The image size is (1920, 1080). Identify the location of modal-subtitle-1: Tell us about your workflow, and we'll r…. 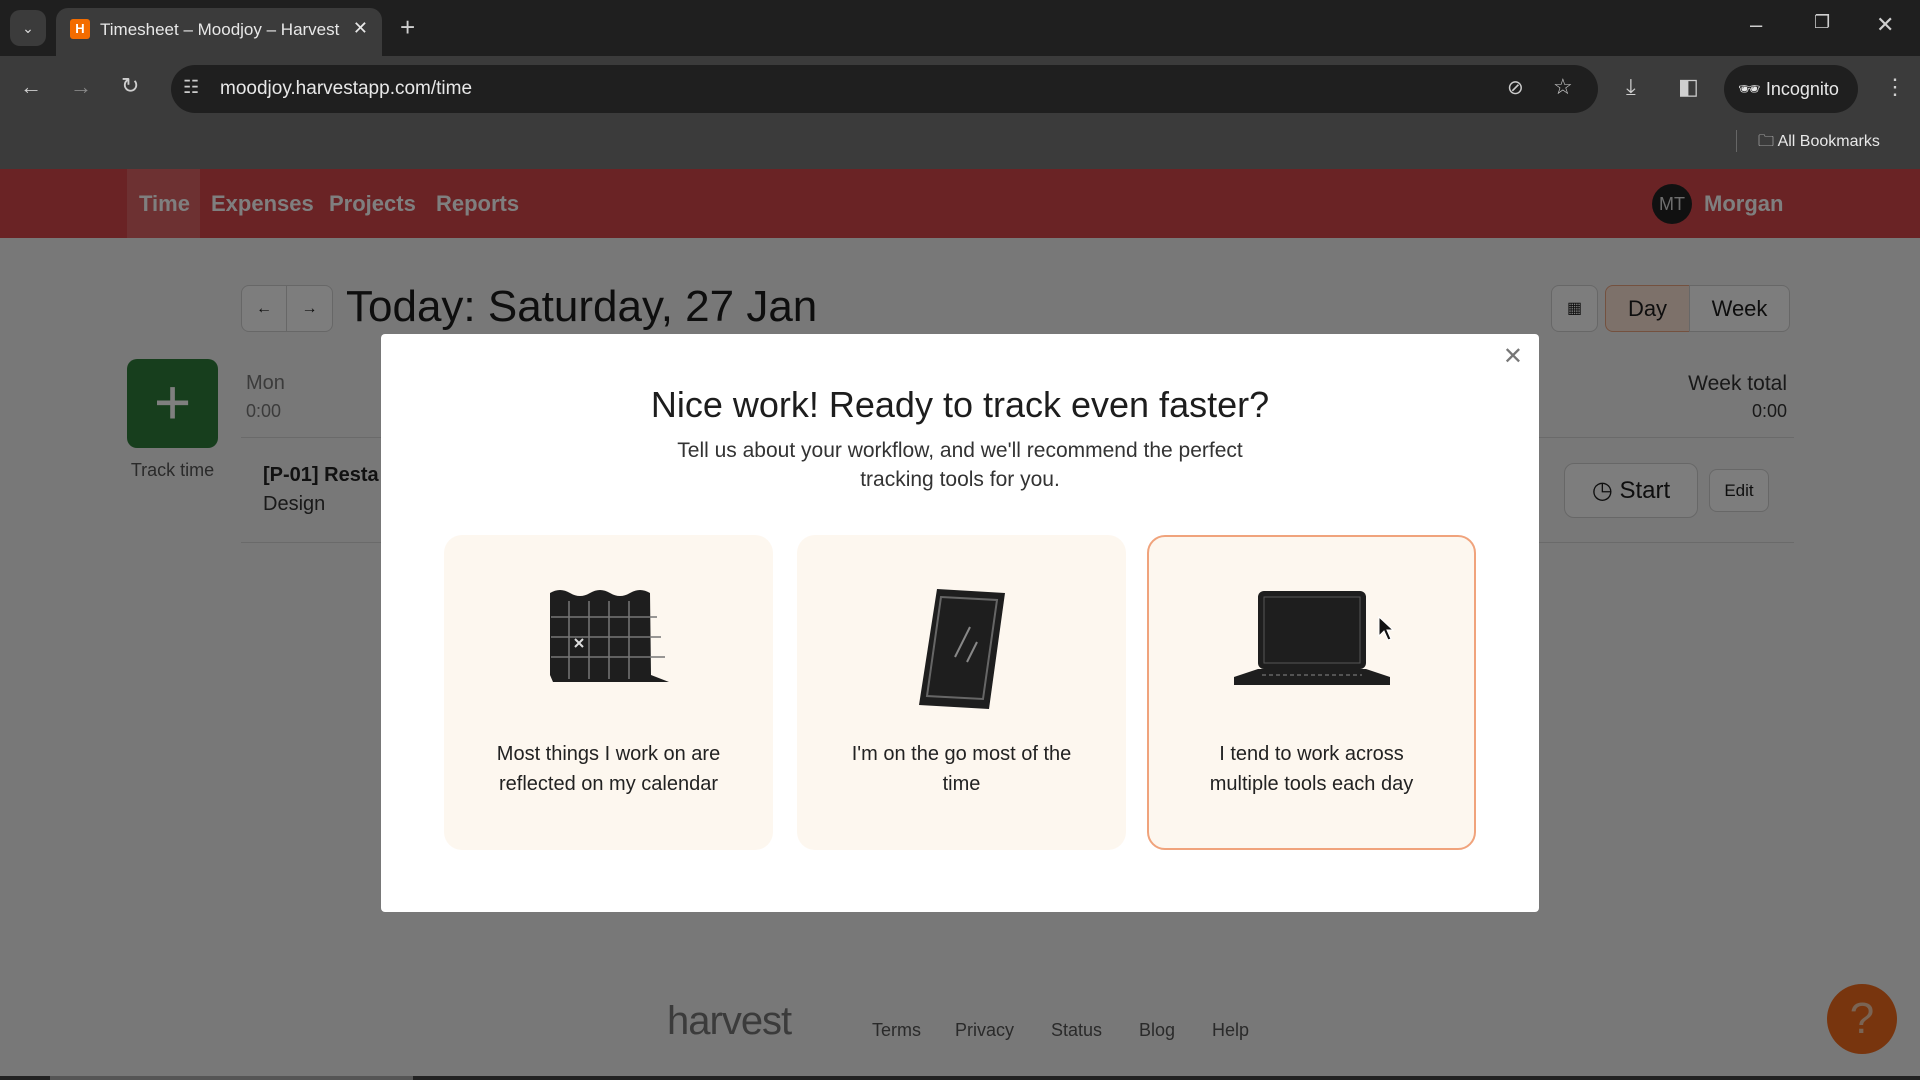
(960, 450).